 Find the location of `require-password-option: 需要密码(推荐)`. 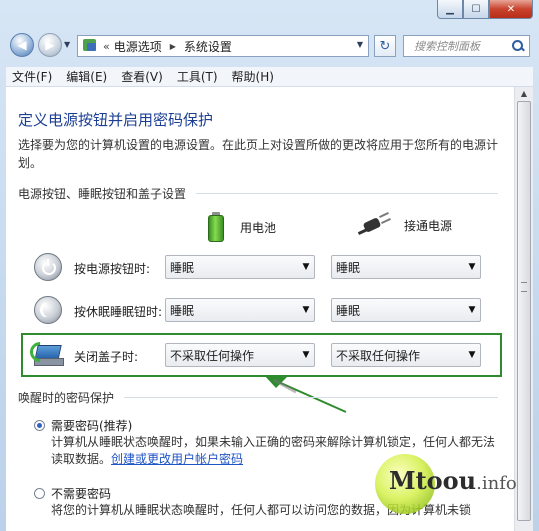

require-password-option: 需要密码(推荐) is located at coordinates (83, 425).